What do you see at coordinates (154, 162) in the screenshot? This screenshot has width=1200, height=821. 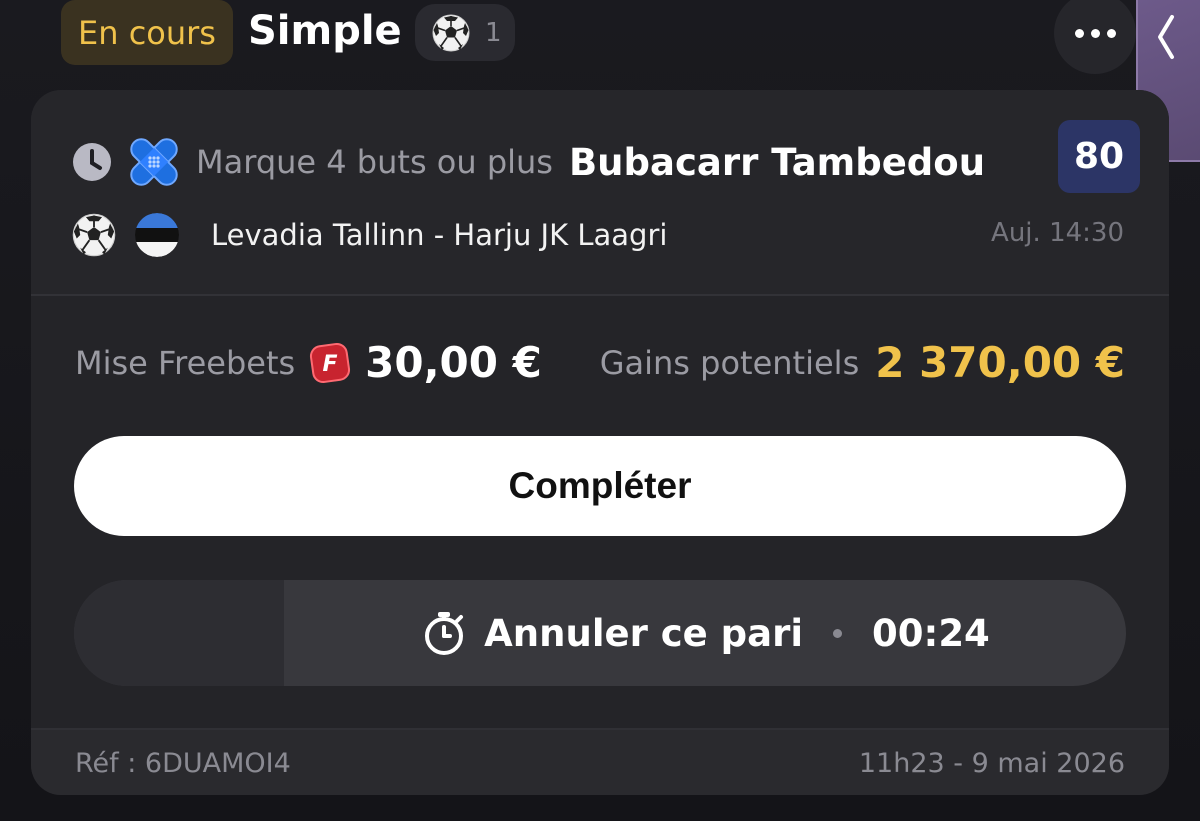 I see `team-crest-icon` at bounding box center [154, 162].